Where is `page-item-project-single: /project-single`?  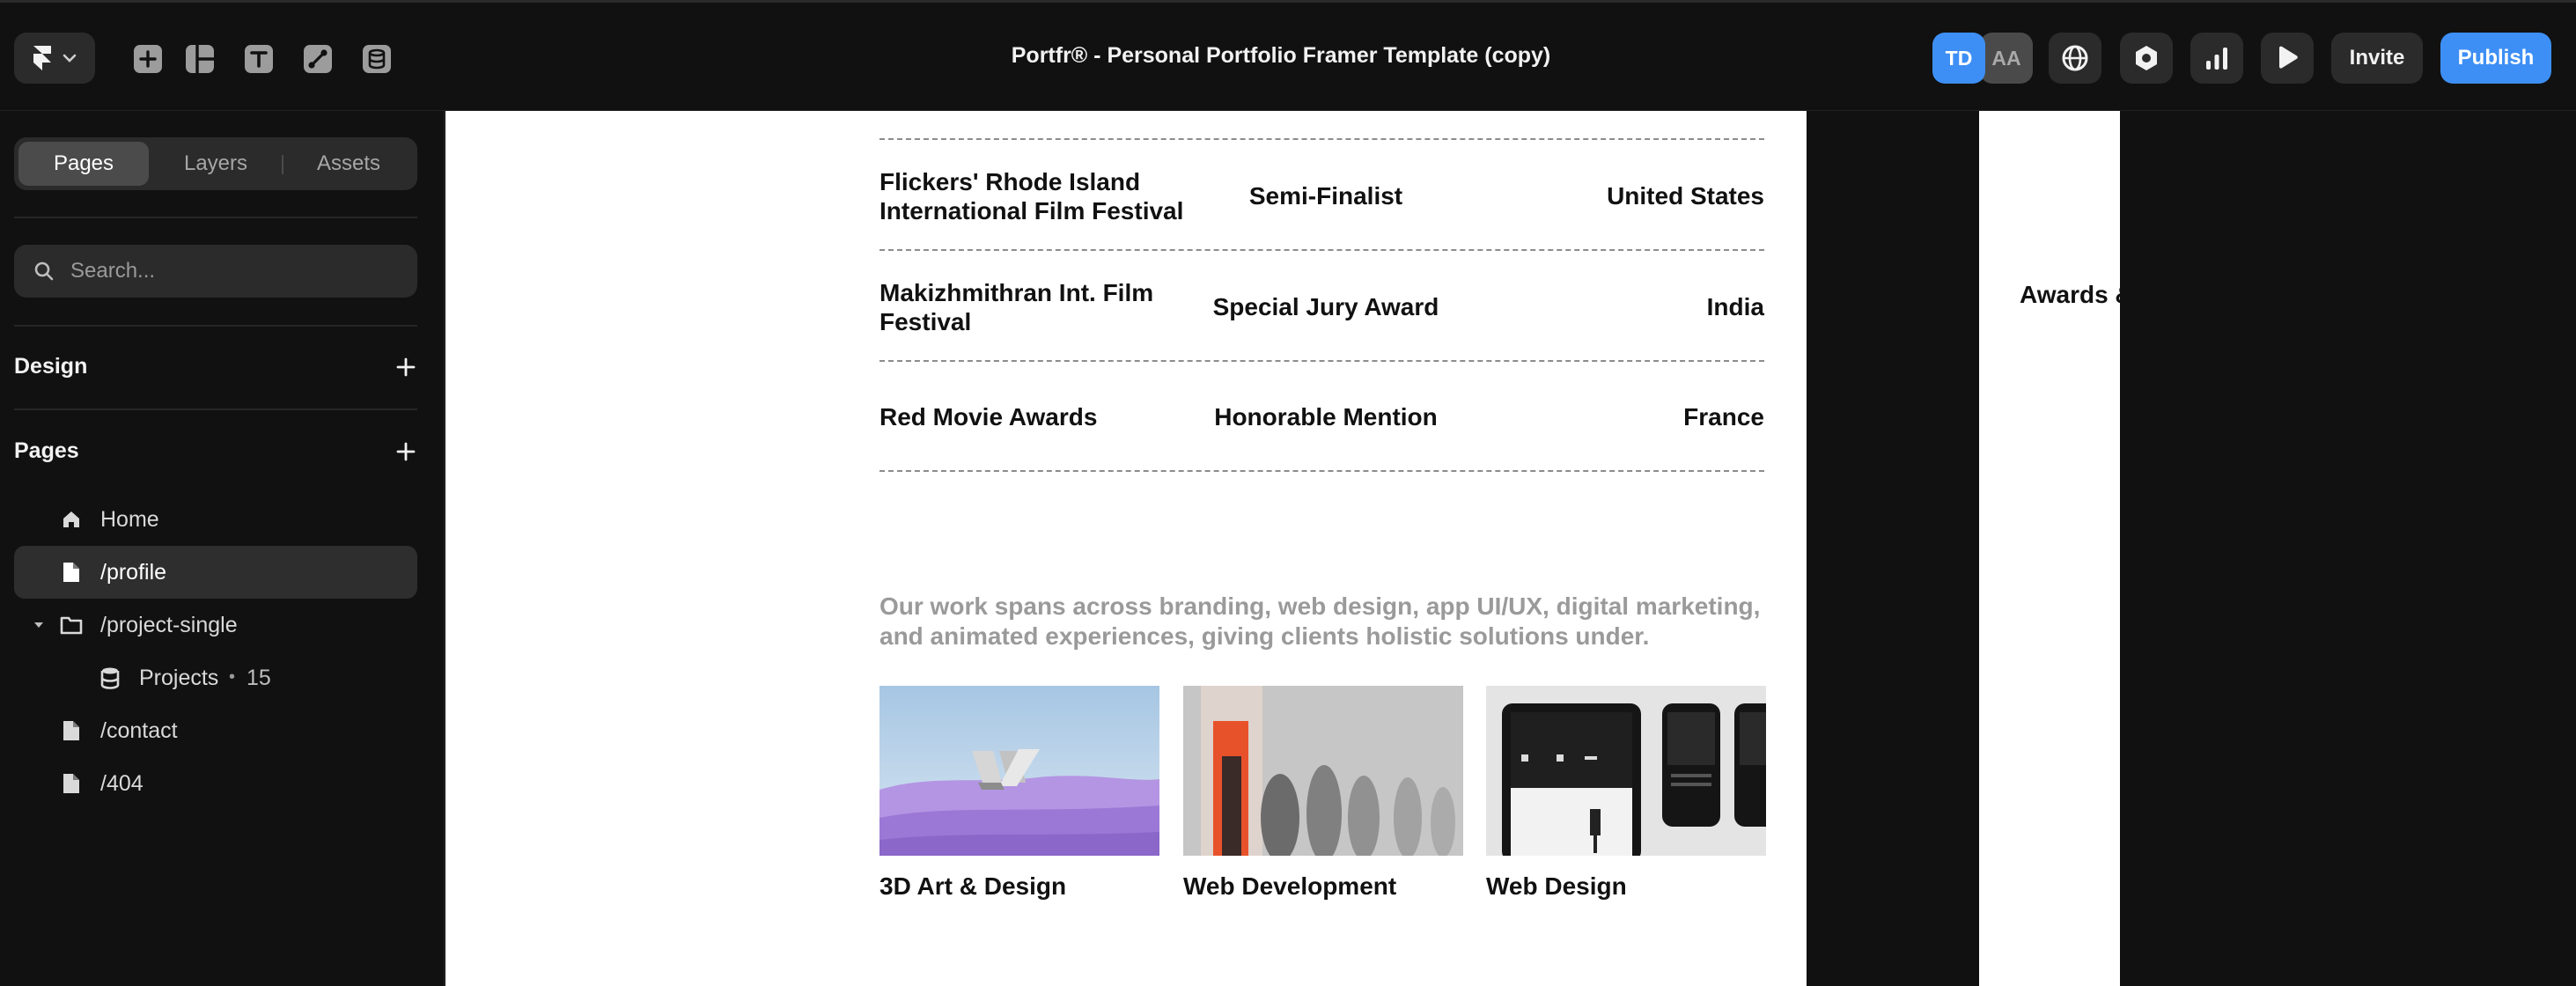
page-item-project-single: /project-single is located at coordinates (216, 625).